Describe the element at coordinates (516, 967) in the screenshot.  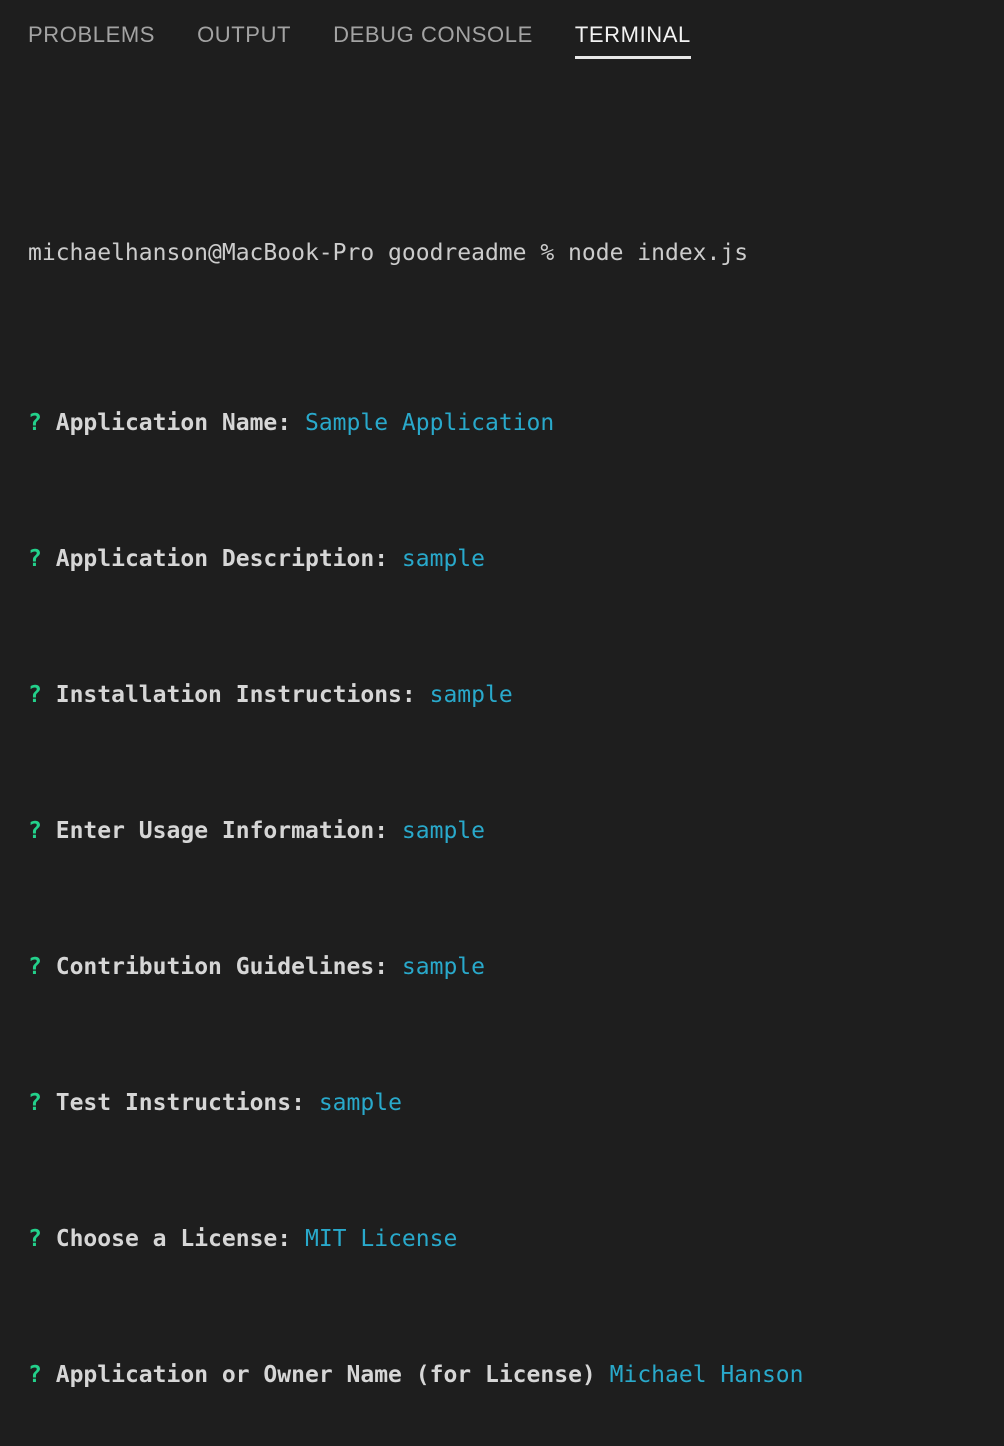
I see `prompt-line-contribution-guidelines: ? Contribution Guidelines: sample` at that location.